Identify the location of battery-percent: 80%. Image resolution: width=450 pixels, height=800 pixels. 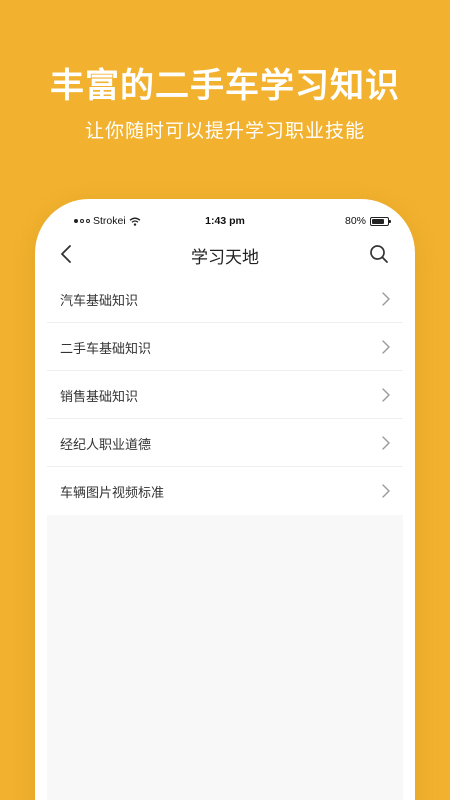
(355, 221).